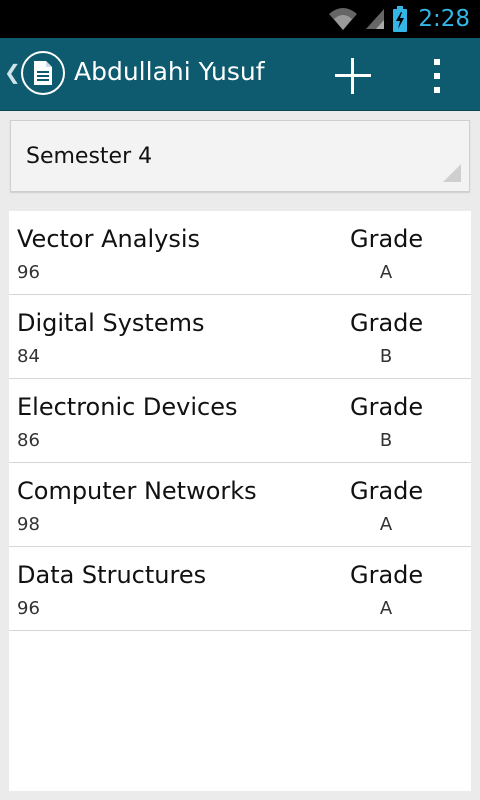  Describe the element at coordinates (375, 19) in the screenshot. I see `signal-icon` at that location.